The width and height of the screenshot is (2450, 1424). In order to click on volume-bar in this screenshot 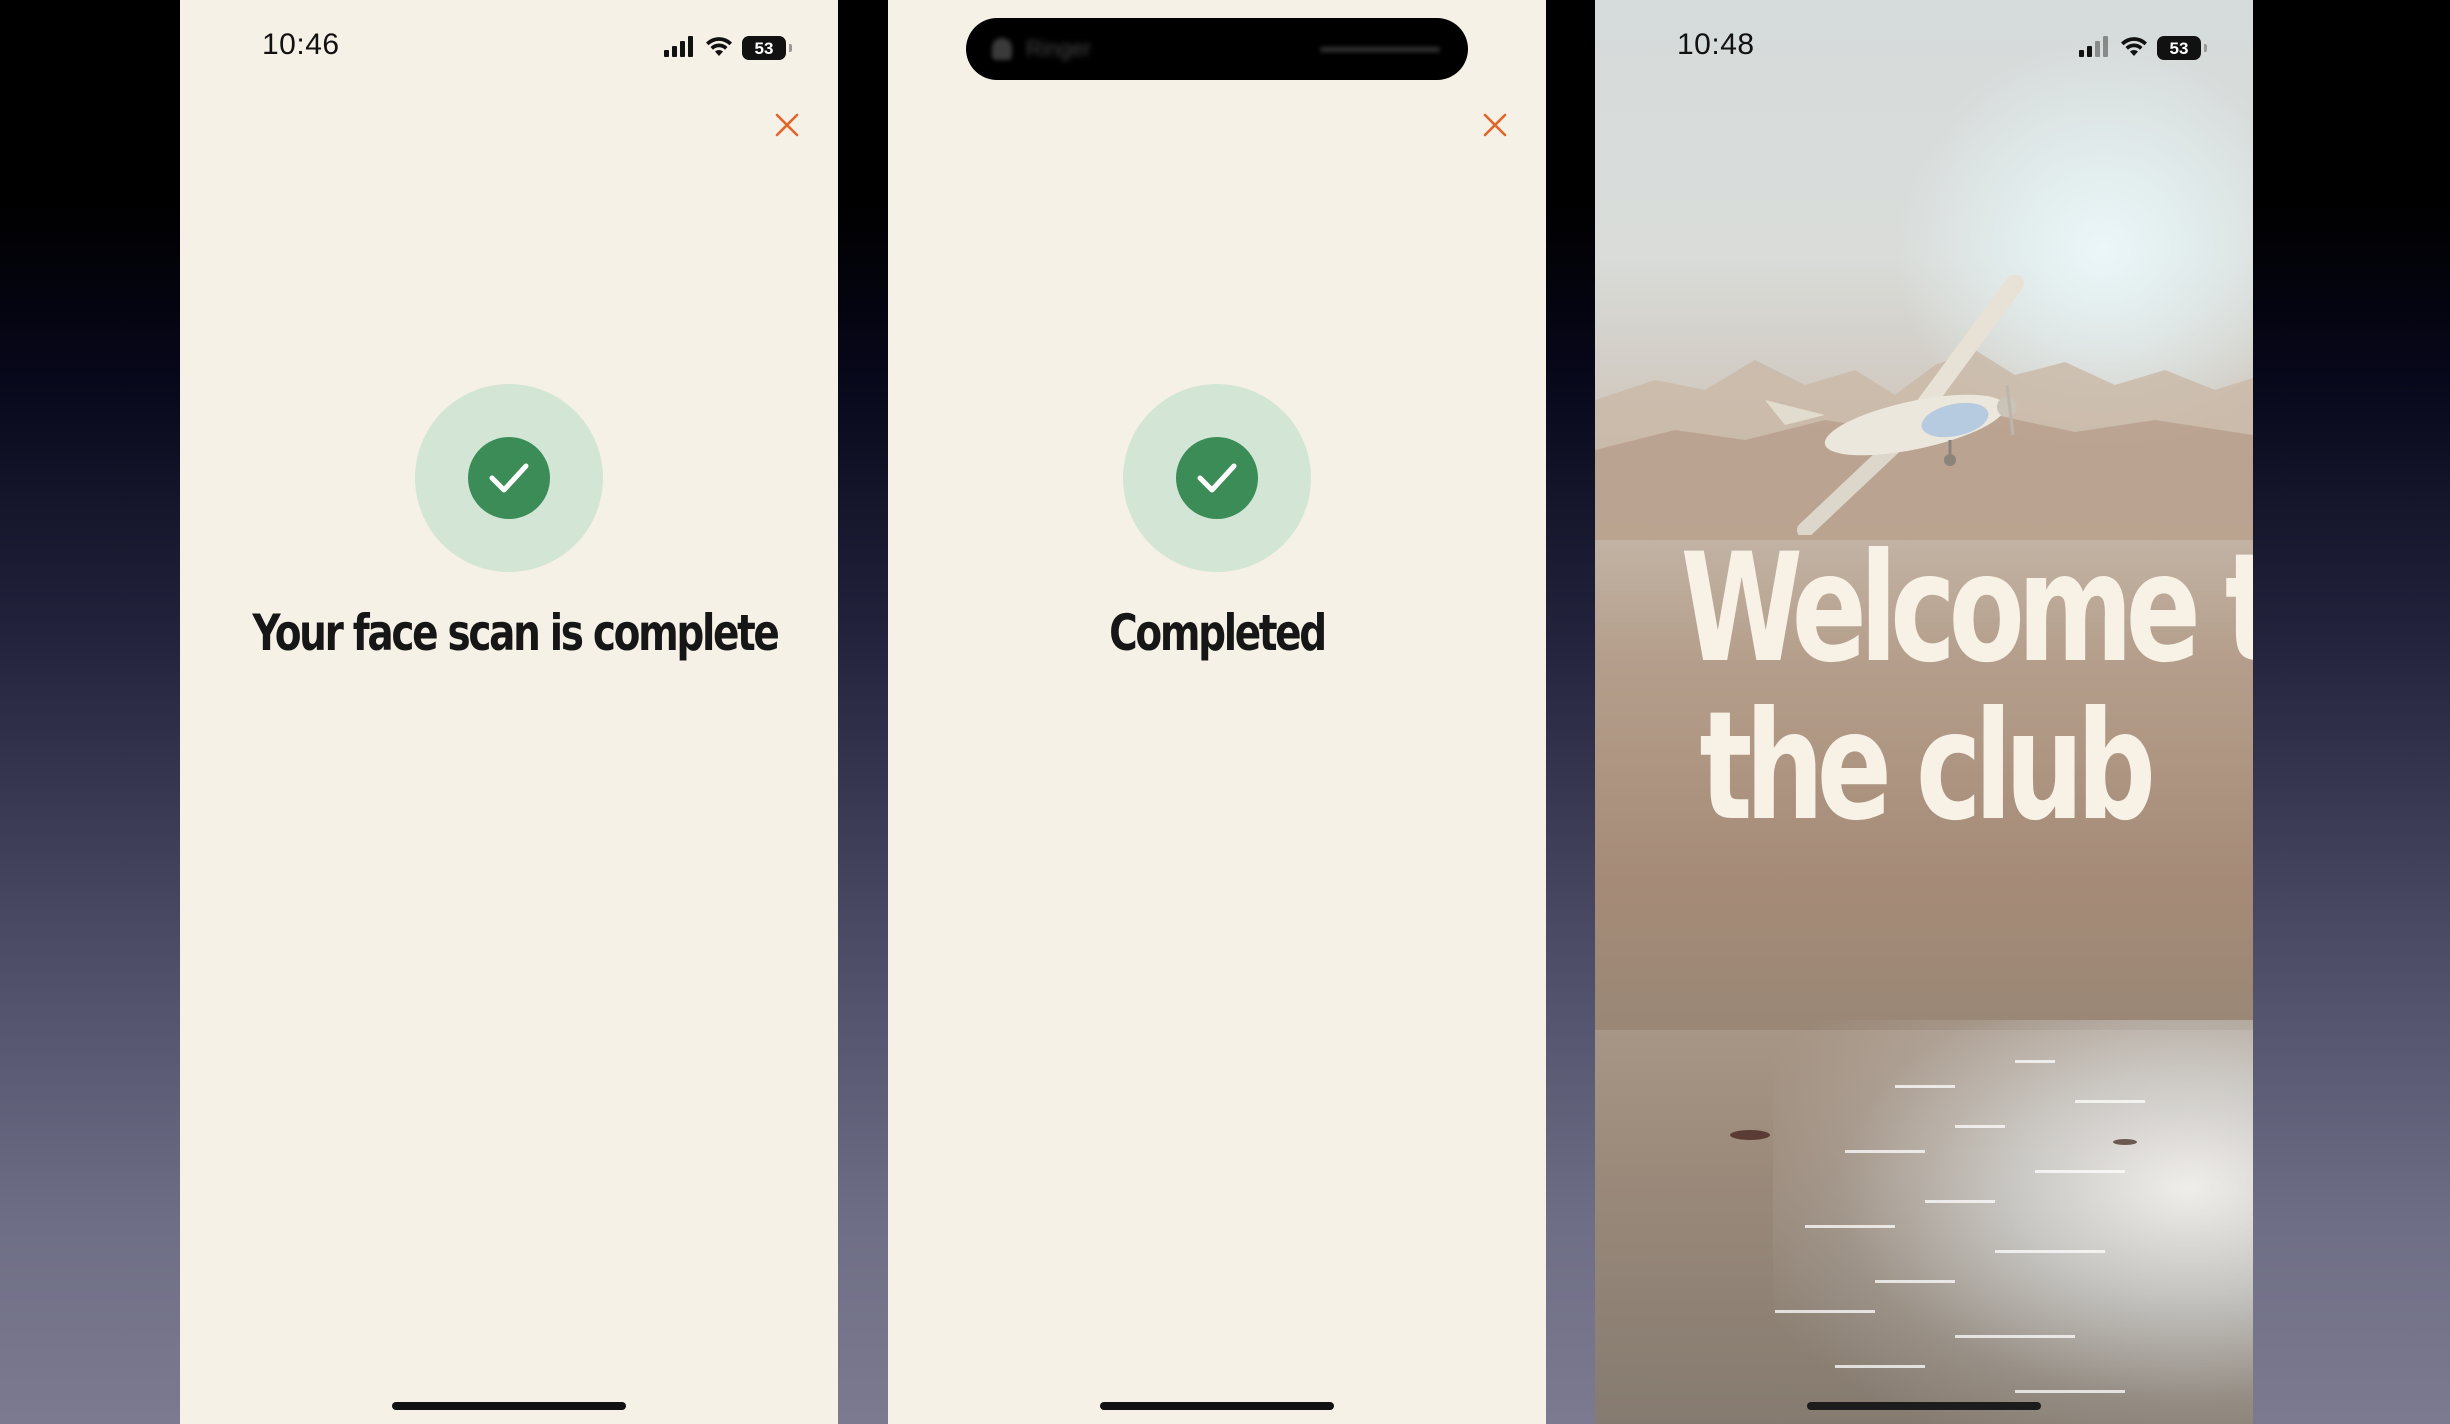, I will do `click(1380, 49)`.